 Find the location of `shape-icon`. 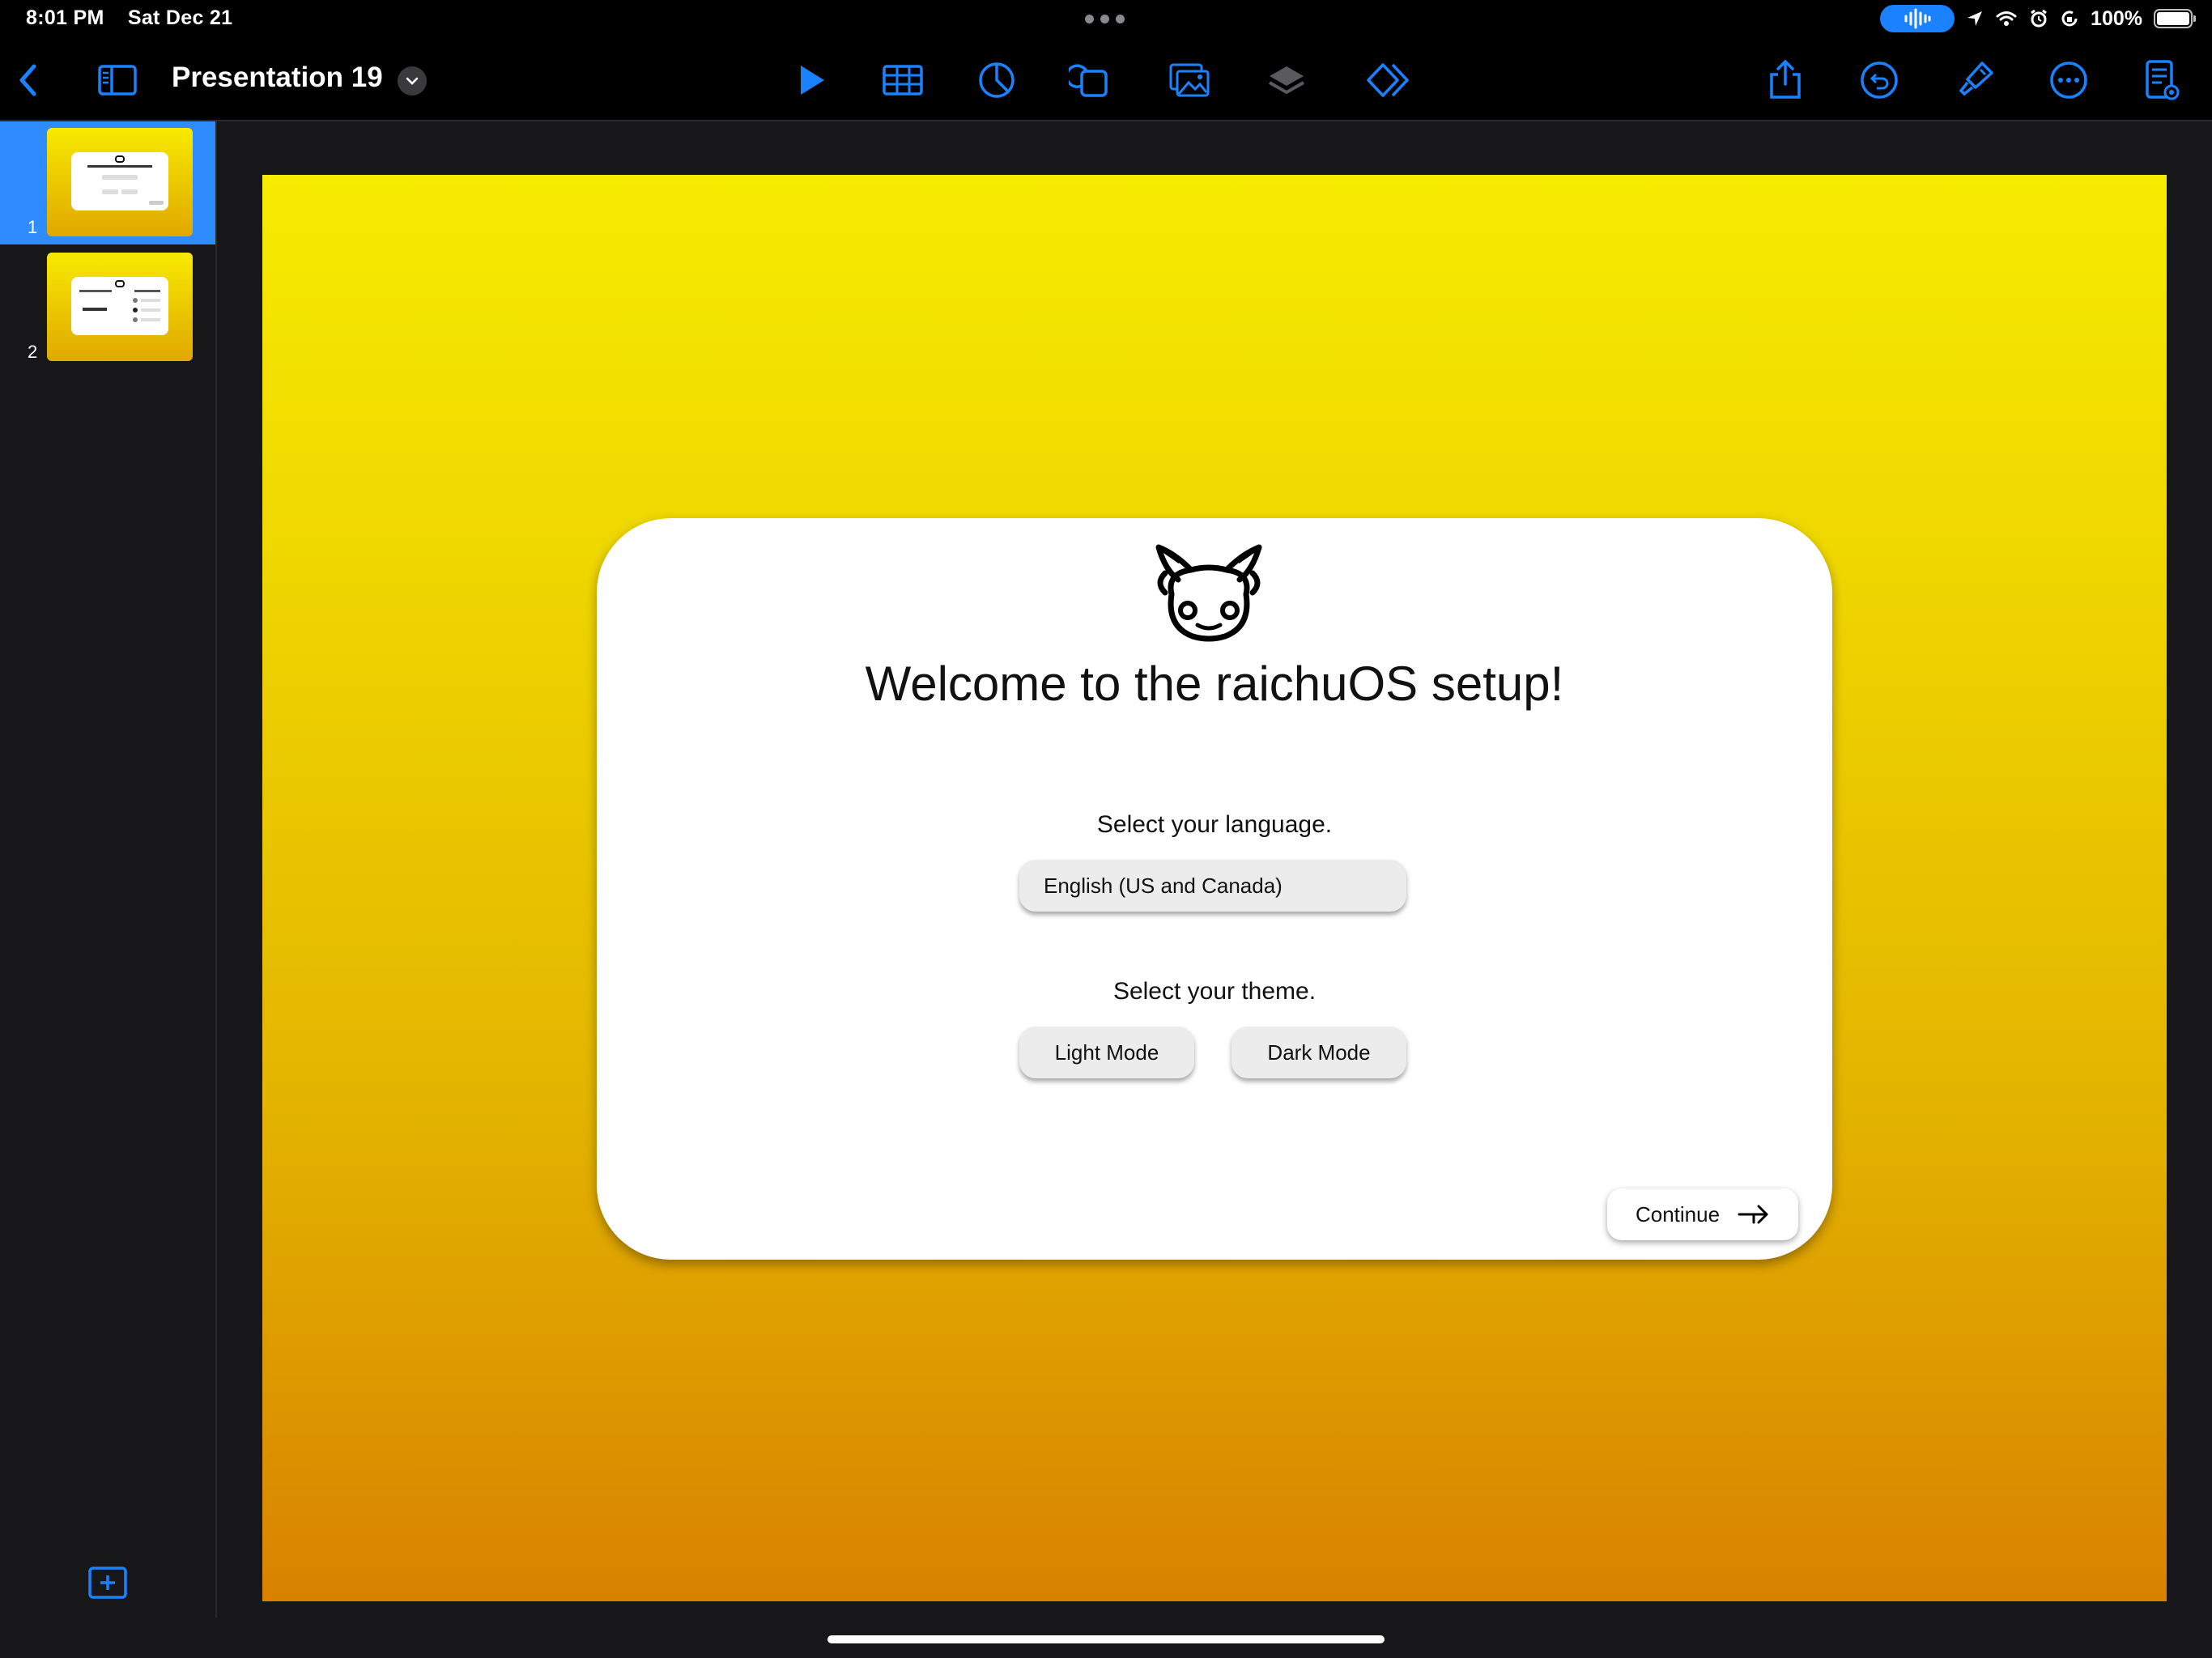

shape-icon is located at coordinates (1090, 80).